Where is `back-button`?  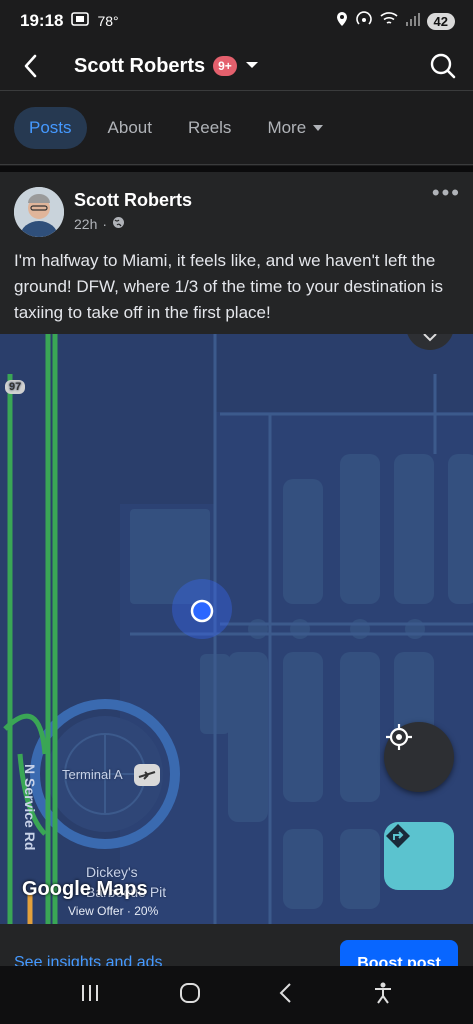 back-button is located at coordinates (30, 66).